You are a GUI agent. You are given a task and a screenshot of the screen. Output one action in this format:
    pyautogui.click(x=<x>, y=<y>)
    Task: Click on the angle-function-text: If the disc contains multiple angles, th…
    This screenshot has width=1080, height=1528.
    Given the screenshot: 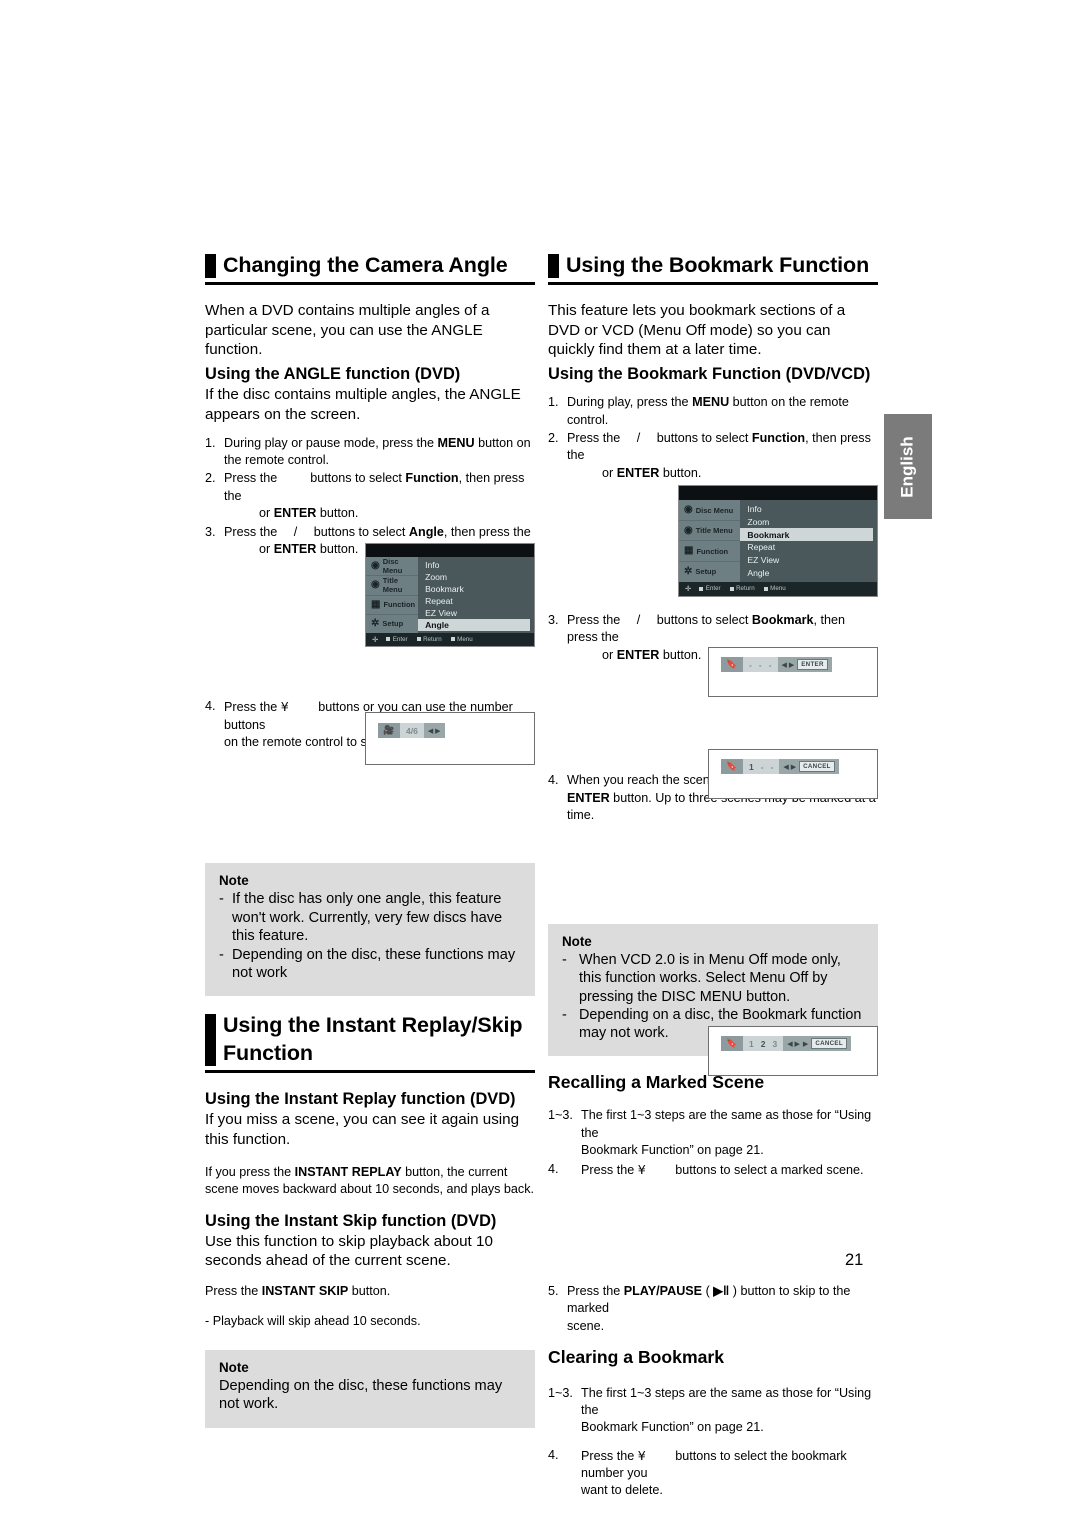 What is the action you would take?
    pyautogui.click(x=363, y=404)
    